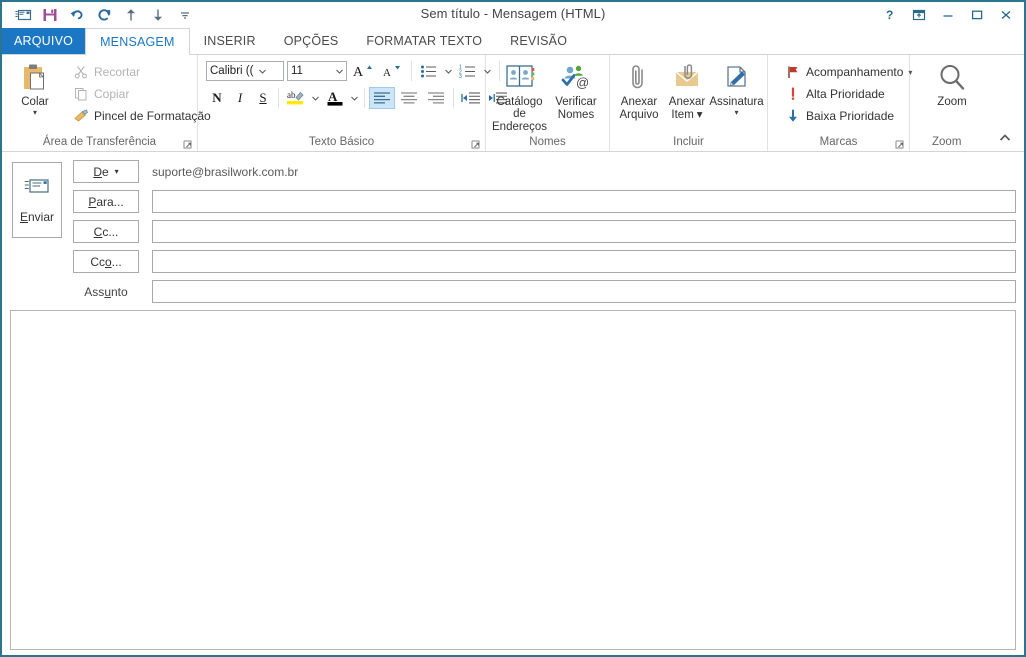 This screenshot has width=1026, height=657. What do you see at coordinates (35, 78) in the screenshot?
I see `paste-icon` at bounding box center [35, 78].